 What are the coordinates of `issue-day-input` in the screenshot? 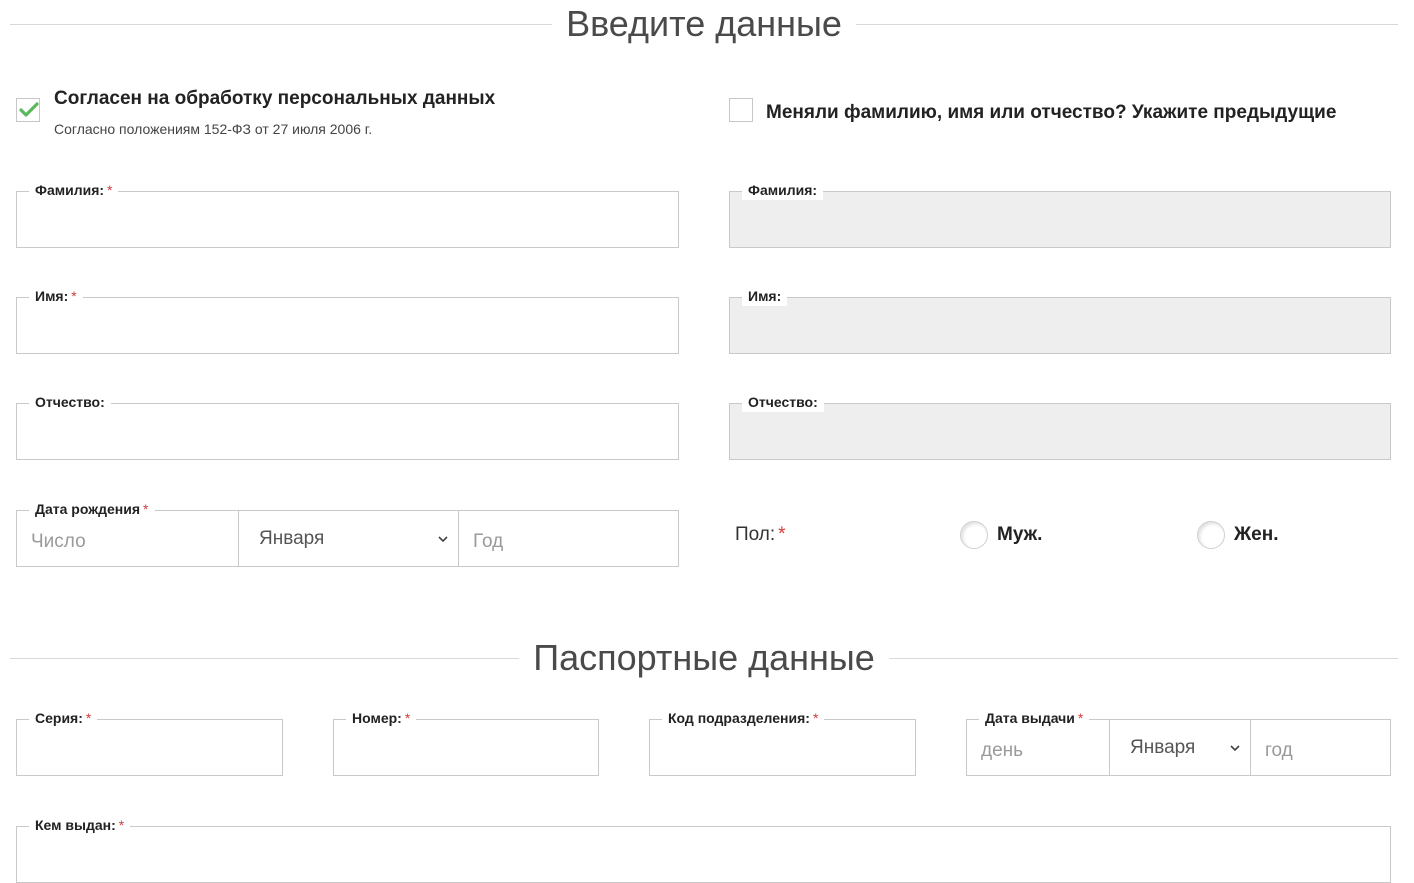 It's located at (1038, 747).